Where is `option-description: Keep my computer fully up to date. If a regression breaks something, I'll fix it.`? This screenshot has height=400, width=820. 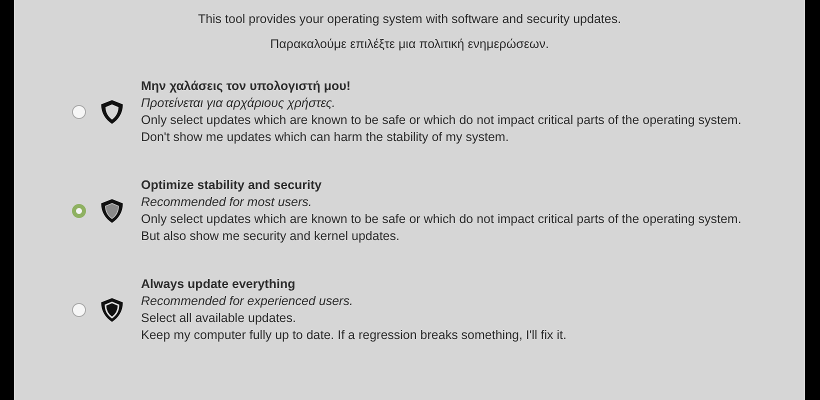
option-description: Keep my computer fully up to date. If a regression breaks something, I'll fix it. is located at coordinates (354, 335).